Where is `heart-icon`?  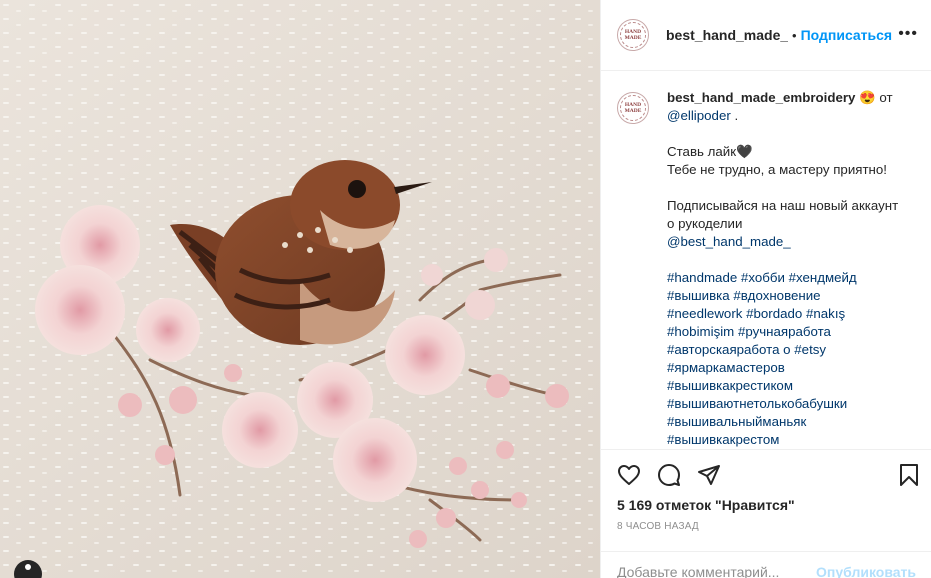
heart-icon is located at coordinates (629, 475).